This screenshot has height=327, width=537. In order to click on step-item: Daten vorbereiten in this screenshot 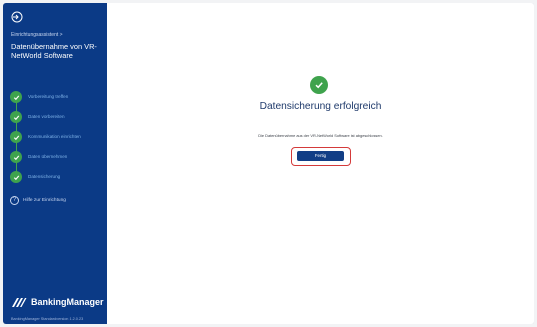, I will do `click(58, 117)`.